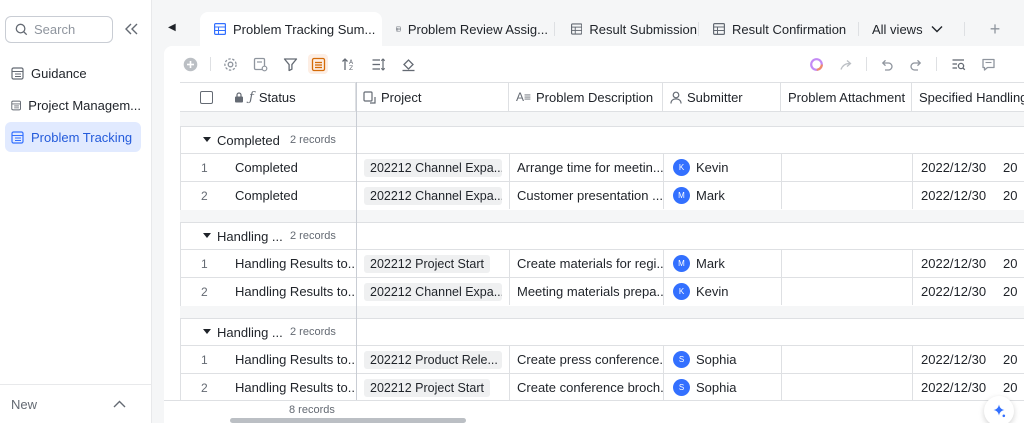  What do you see at coordinates (82, 137) in the screenshot?
I see `sidebar-item-label: Problem Tracking` at bounding box center [82, 137].